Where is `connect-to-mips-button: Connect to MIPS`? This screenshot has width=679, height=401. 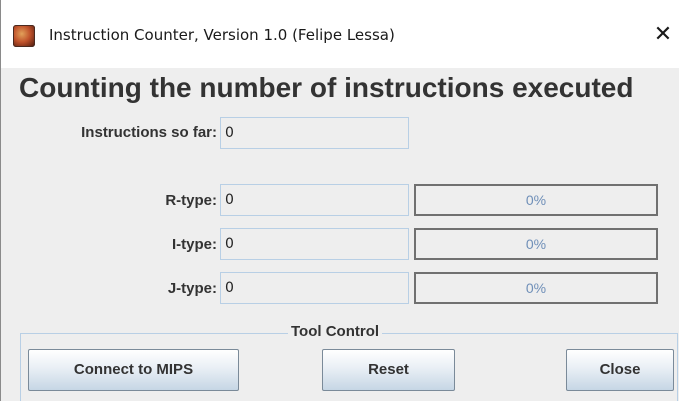 connect-to-mips-button: Connect to MIPS is located at coordinates (133, 370).